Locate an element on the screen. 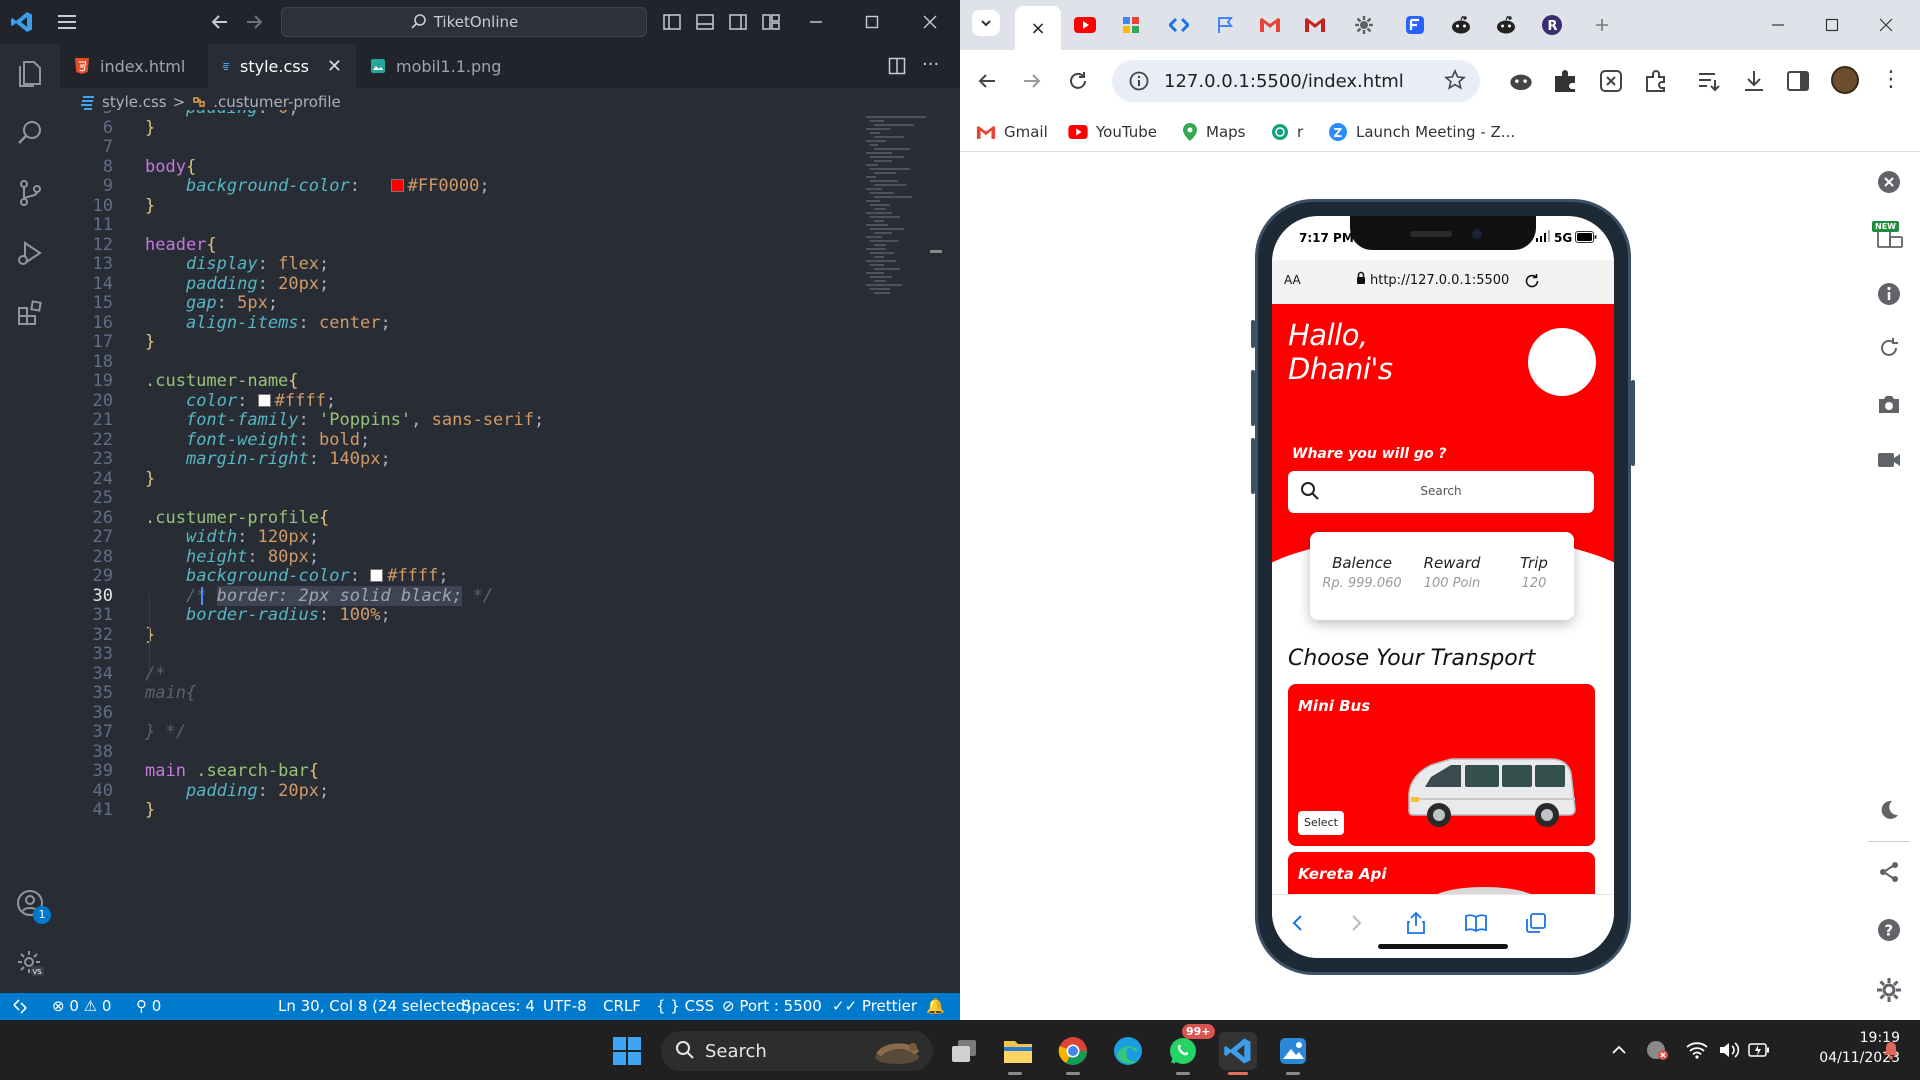  settings-gear-icon is located at coordinates (1889, 990).